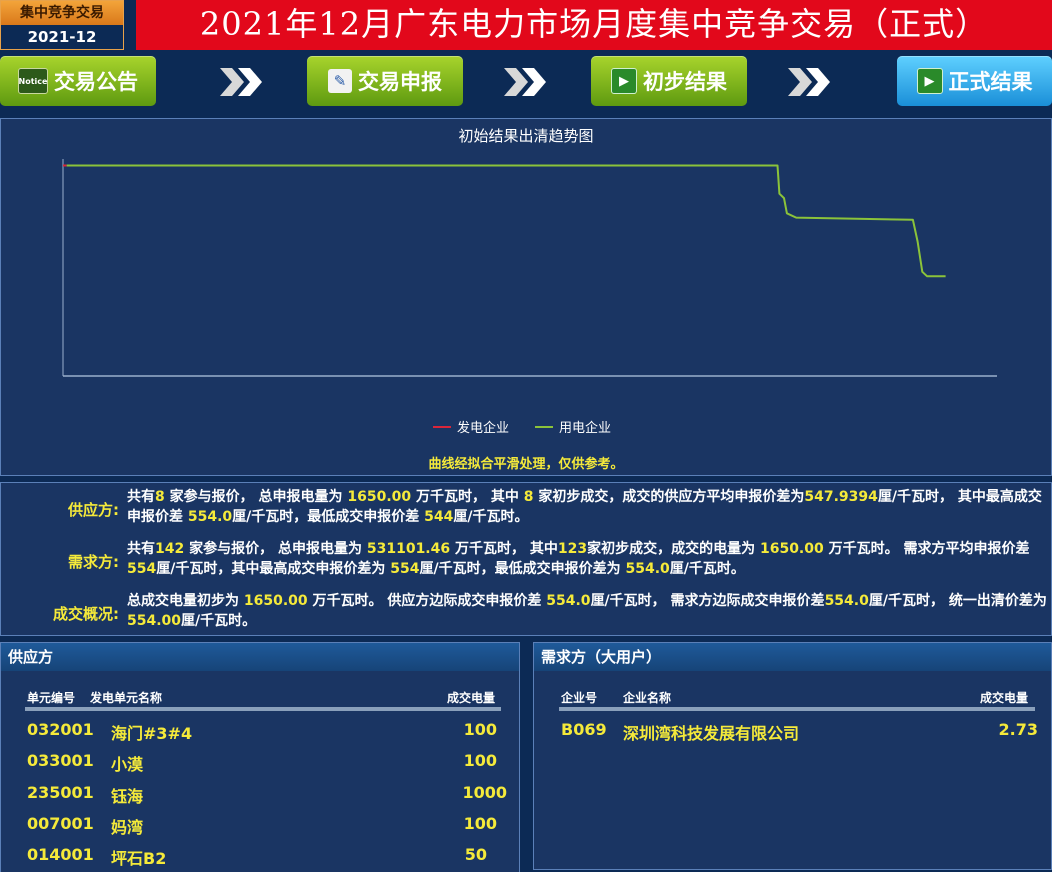  What do you see at coordinates (673, 549) in the screenshot?
I see `text: 家初步成交，成交的电量为` at bounding box center [673, 549].